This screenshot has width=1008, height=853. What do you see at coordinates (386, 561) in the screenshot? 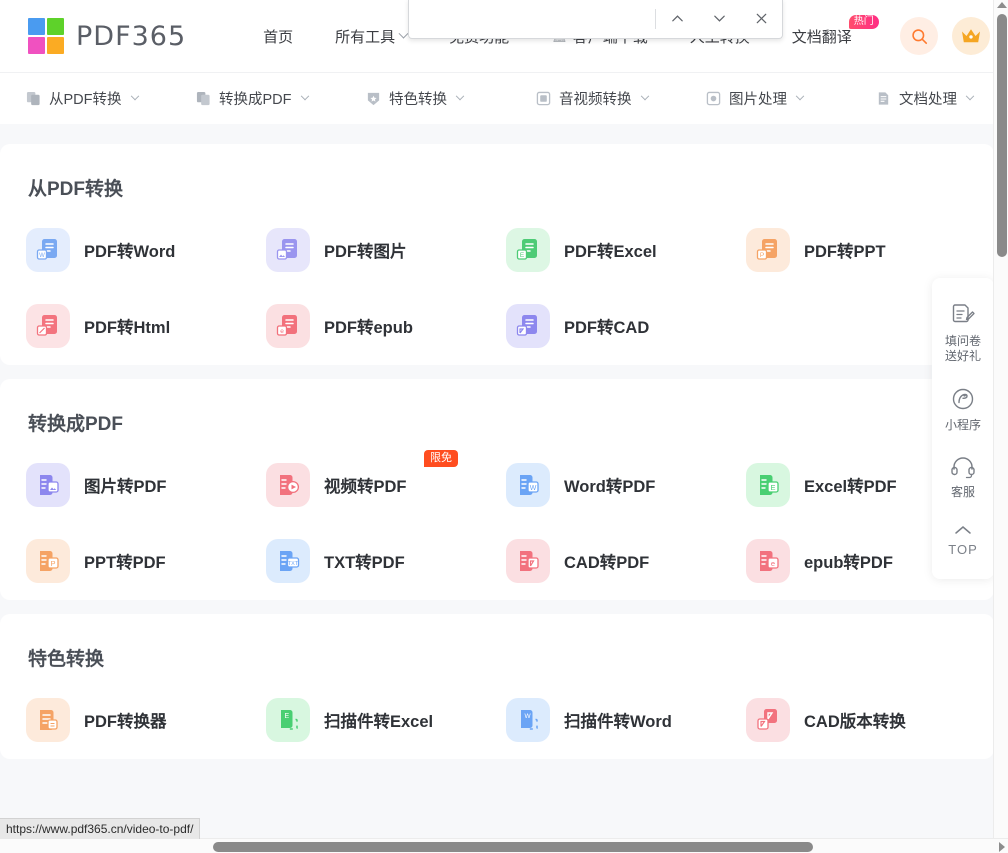
I see `tool-txt-to-pdf: TXT TXT转PDF` at bounding box center [386, 561].